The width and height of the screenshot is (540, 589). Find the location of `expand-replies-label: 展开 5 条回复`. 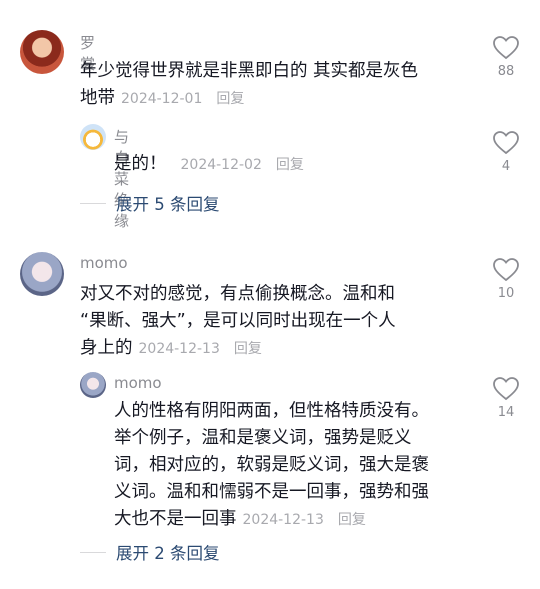

expand-replies-label: 展开 5 条回复 is located at coordinates (168, 204).